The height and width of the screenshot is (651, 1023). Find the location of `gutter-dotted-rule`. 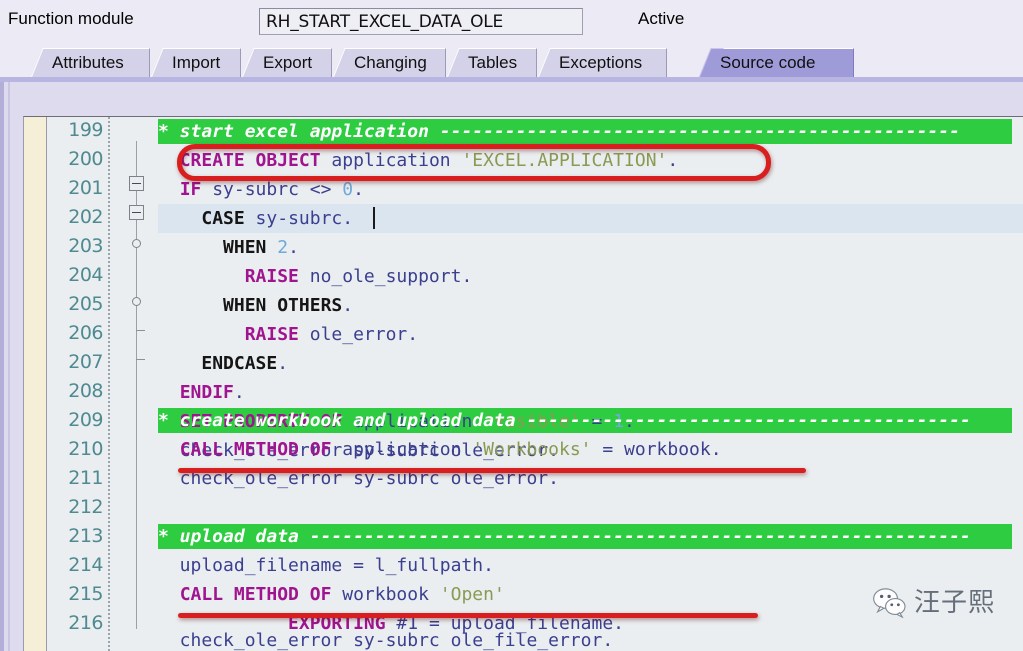

gutter-dotted-rule is located at coordinates (109, 384).